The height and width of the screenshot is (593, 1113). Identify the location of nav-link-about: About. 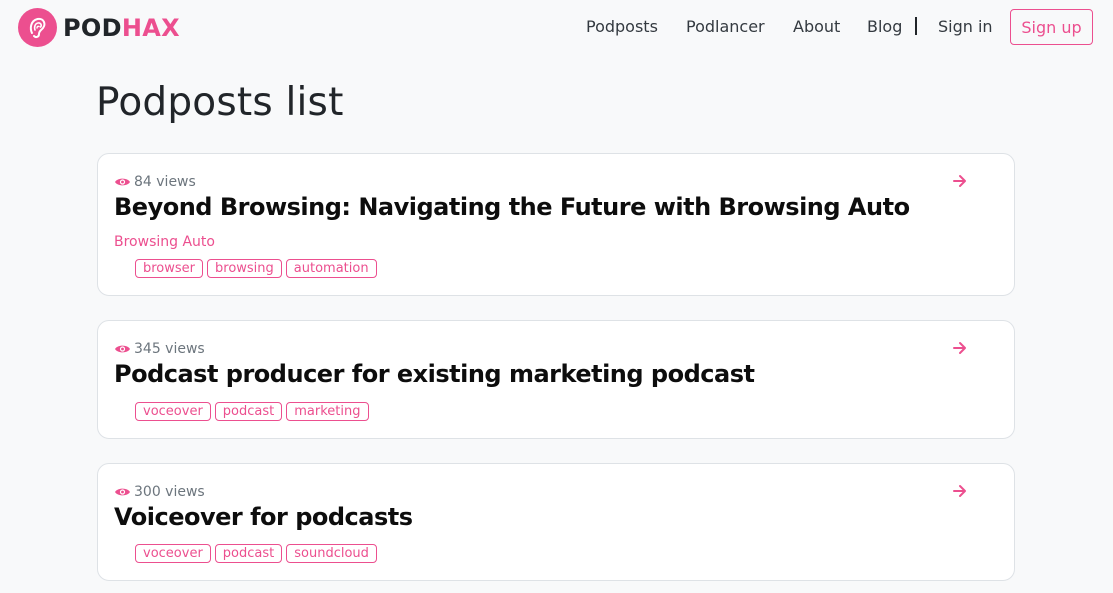
(816, 26).